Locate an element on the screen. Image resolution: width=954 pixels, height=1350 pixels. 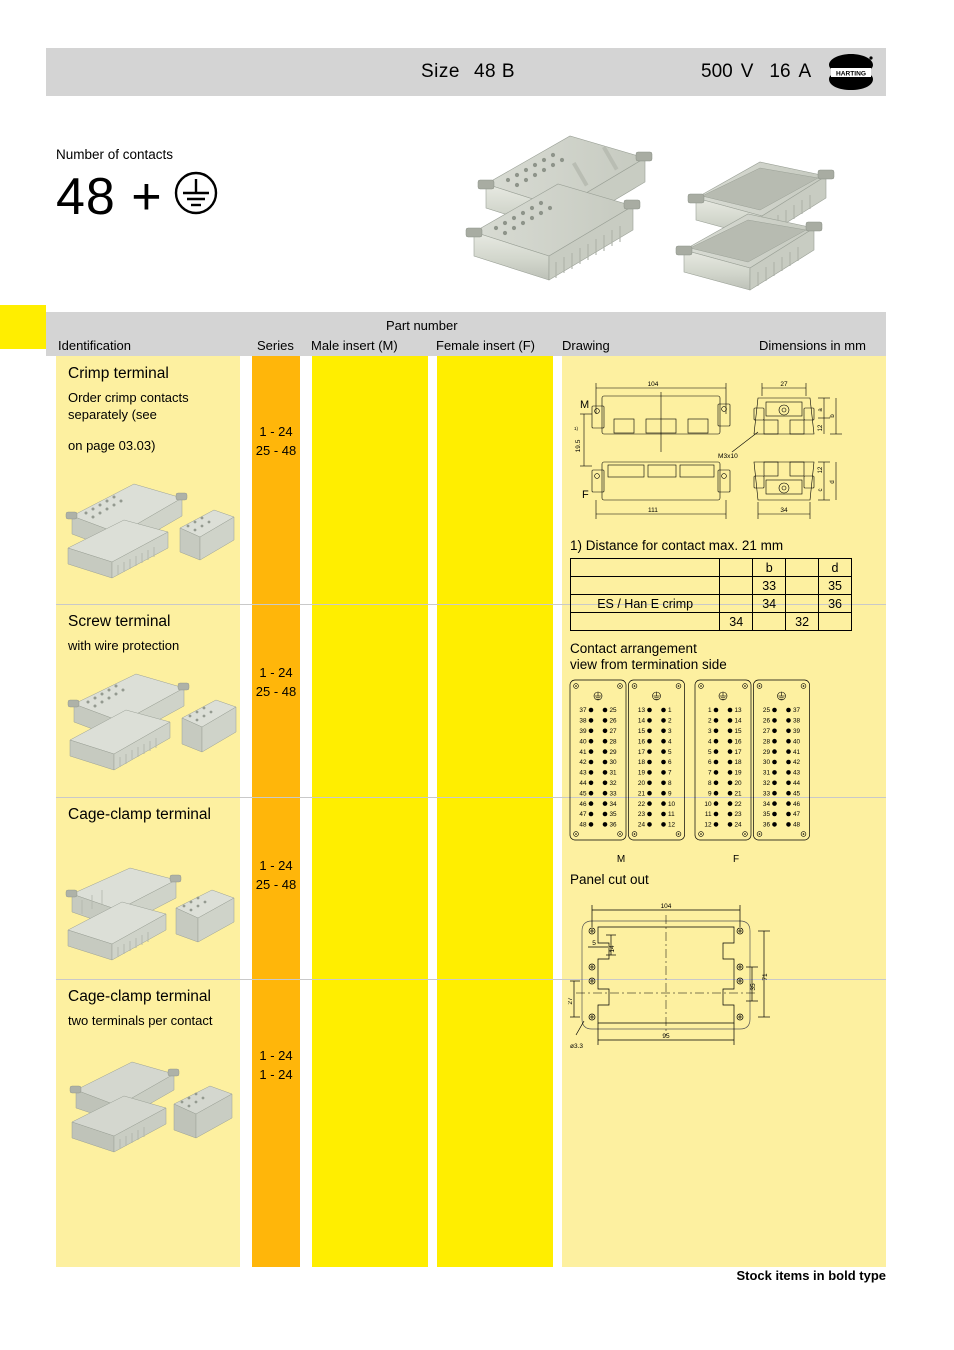
number-of-contacts-value: 48 + is located at coordinates (137, 197).